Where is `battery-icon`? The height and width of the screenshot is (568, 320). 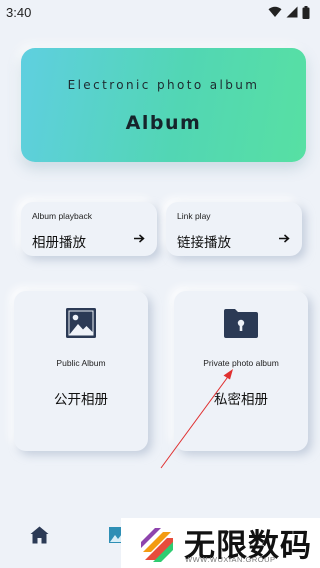 battery-icon is located at coordinates (306, 12).